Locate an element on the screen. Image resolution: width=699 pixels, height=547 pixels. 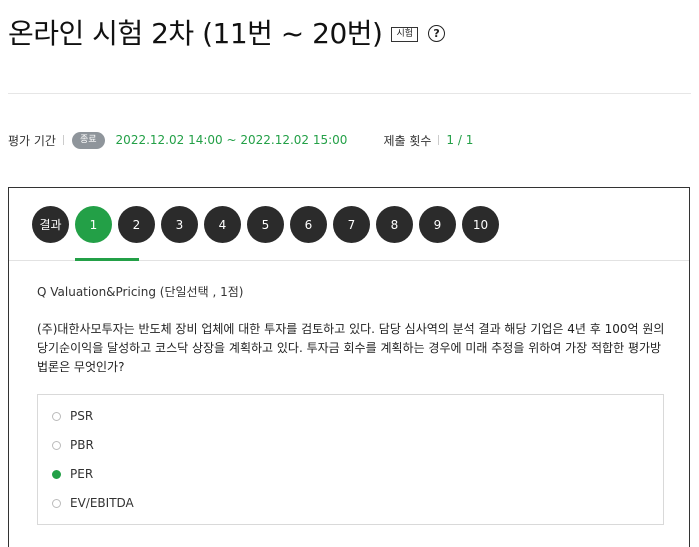
submit-count-value: 1 / 1 is located at coordinates (460, 140).